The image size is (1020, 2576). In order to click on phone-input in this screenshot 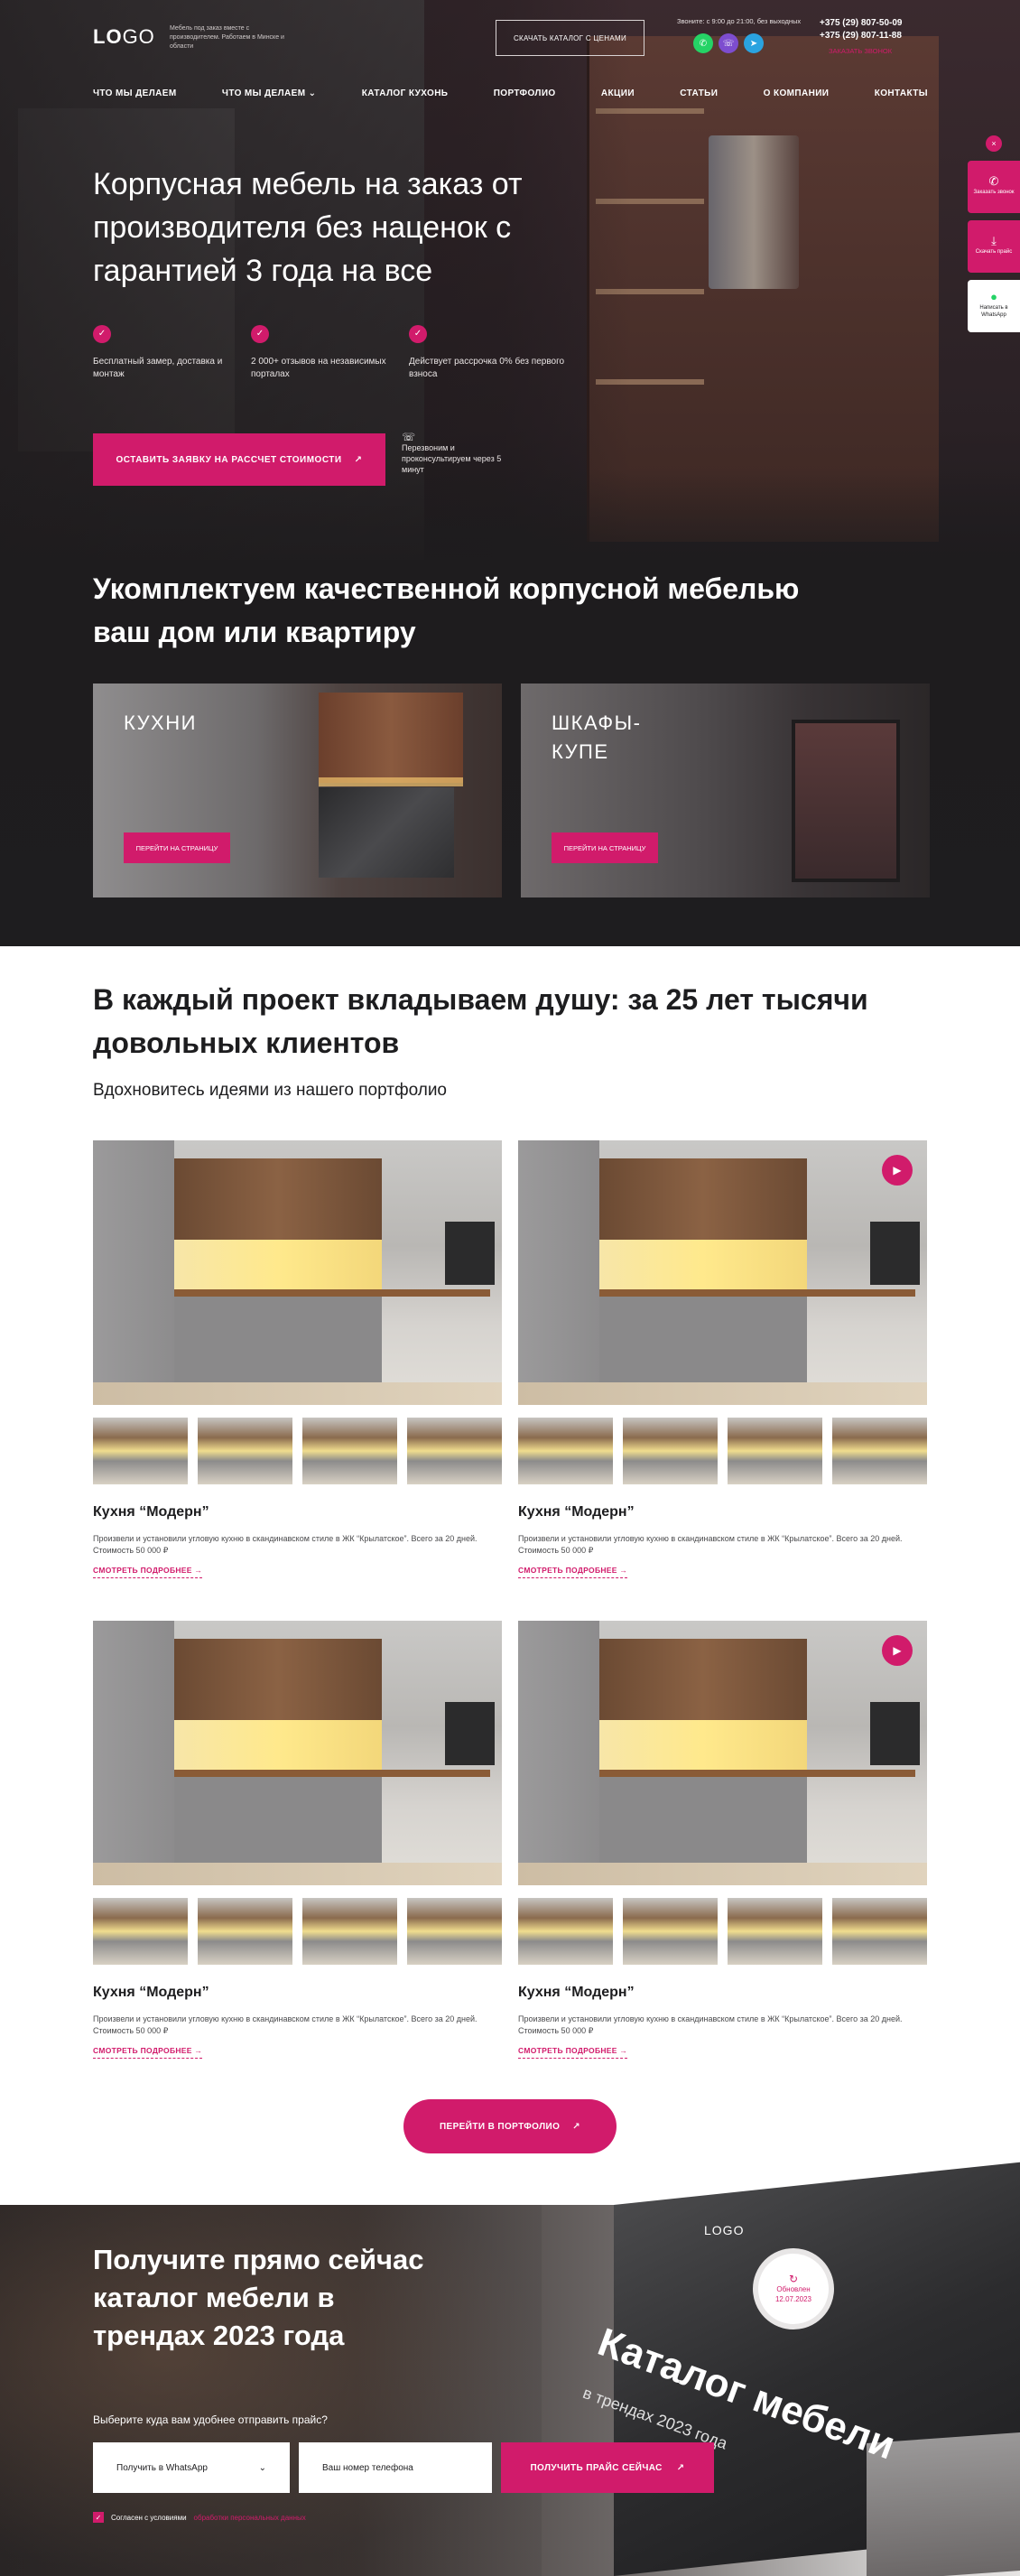, I will do `click(395, 2467)`.